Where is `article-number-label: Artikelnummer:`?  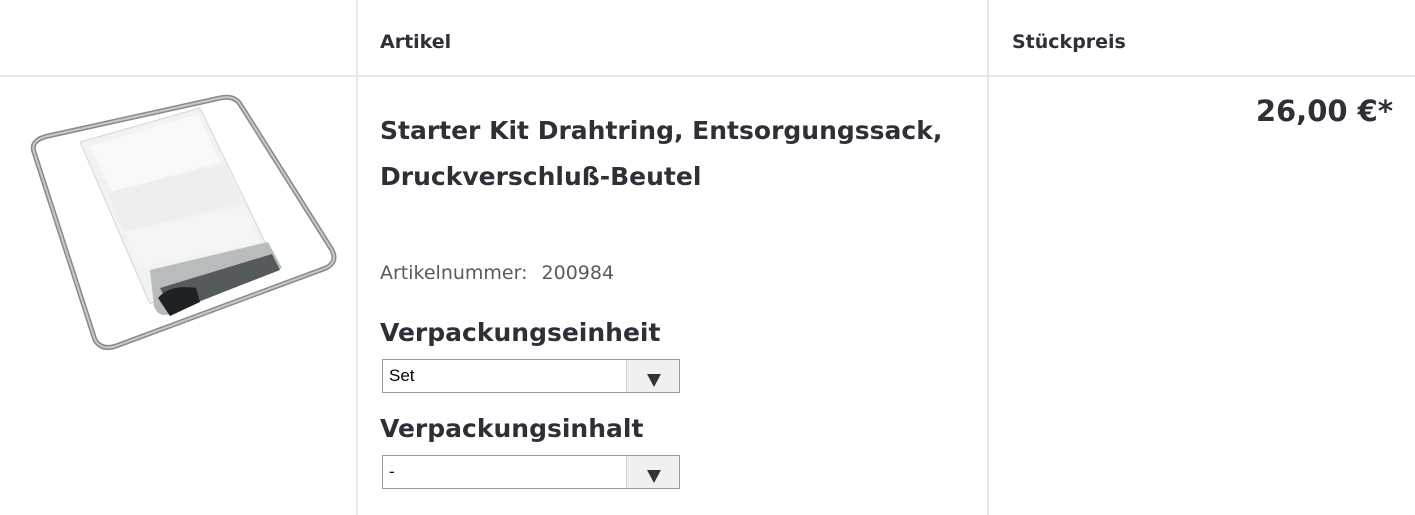
article-number-label: Artikelnummer: is located at coordinates (454, 273).